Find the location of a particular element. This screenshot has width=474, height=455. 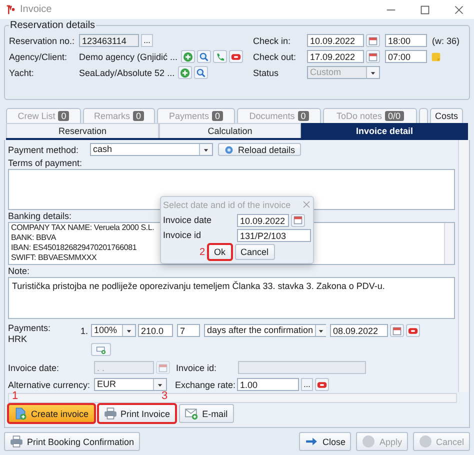

time-field: 18:00 is located at coordinates (406, 40).